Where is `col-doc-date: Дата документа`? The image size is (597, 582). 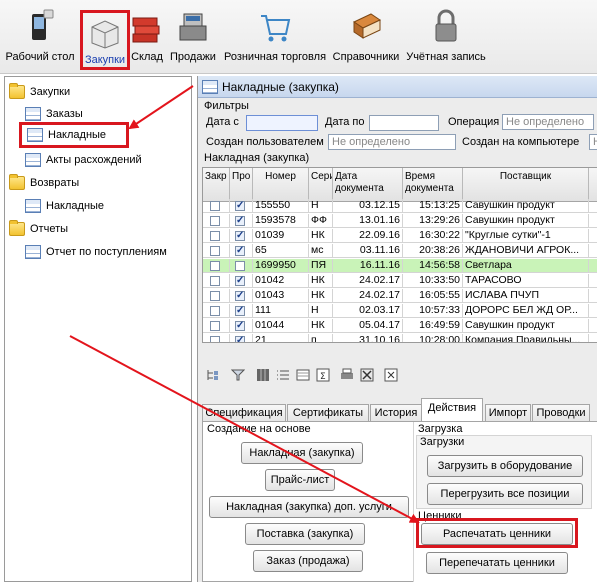 col-doc-date: Дата документа is located at coordinates (368, 185).